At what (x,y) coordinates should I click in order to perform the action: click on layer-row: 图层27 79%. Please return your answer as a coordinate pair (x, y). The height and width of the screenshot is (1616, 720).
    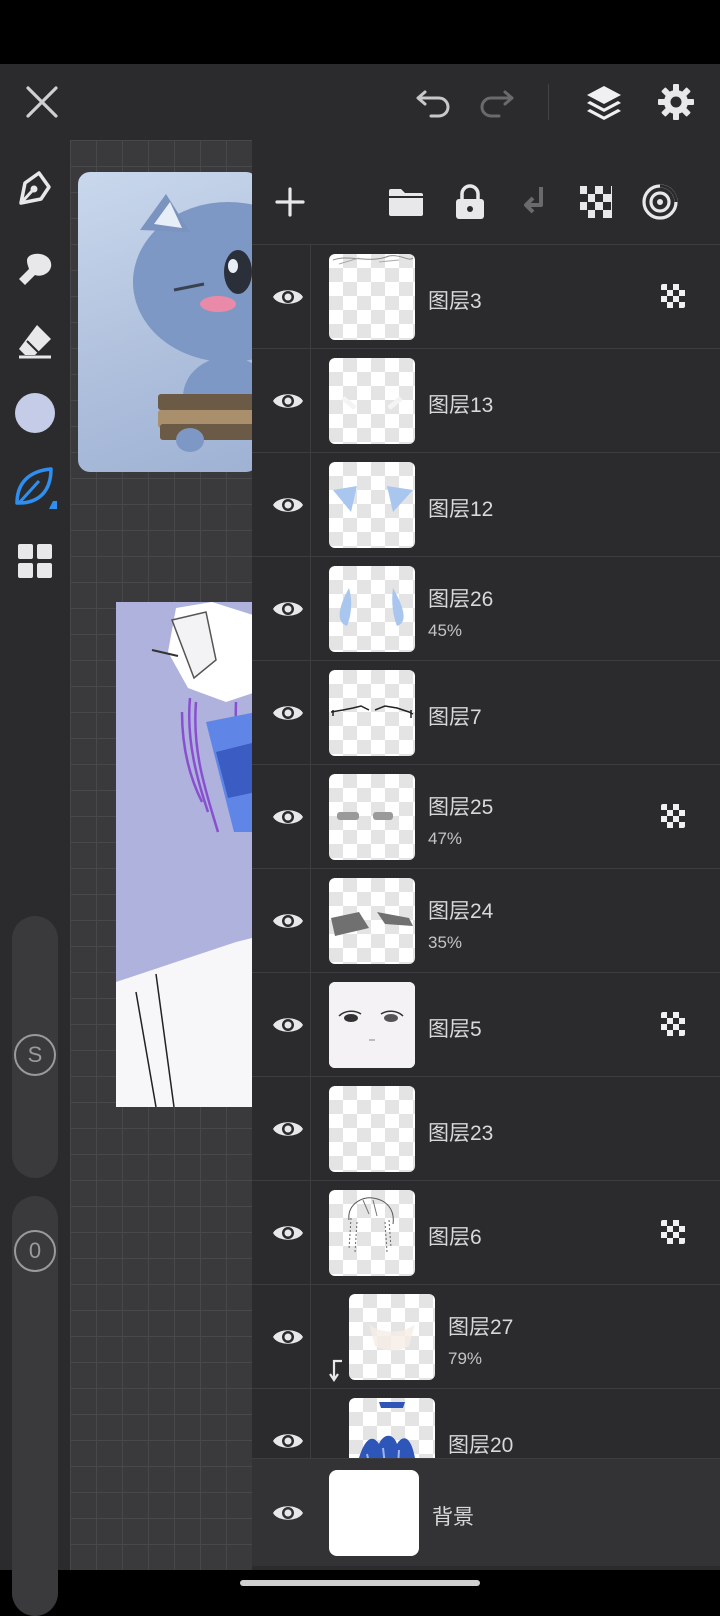
    Looking at the image, I should click on (486, 1336).